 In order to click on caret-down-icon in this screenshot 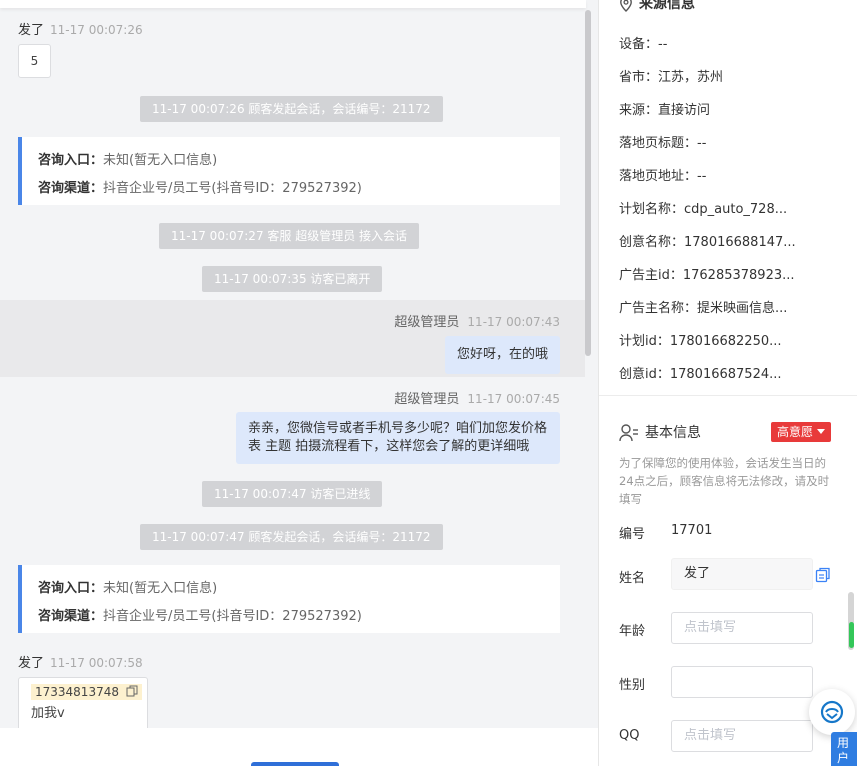, I will do `click(820, 431)`.